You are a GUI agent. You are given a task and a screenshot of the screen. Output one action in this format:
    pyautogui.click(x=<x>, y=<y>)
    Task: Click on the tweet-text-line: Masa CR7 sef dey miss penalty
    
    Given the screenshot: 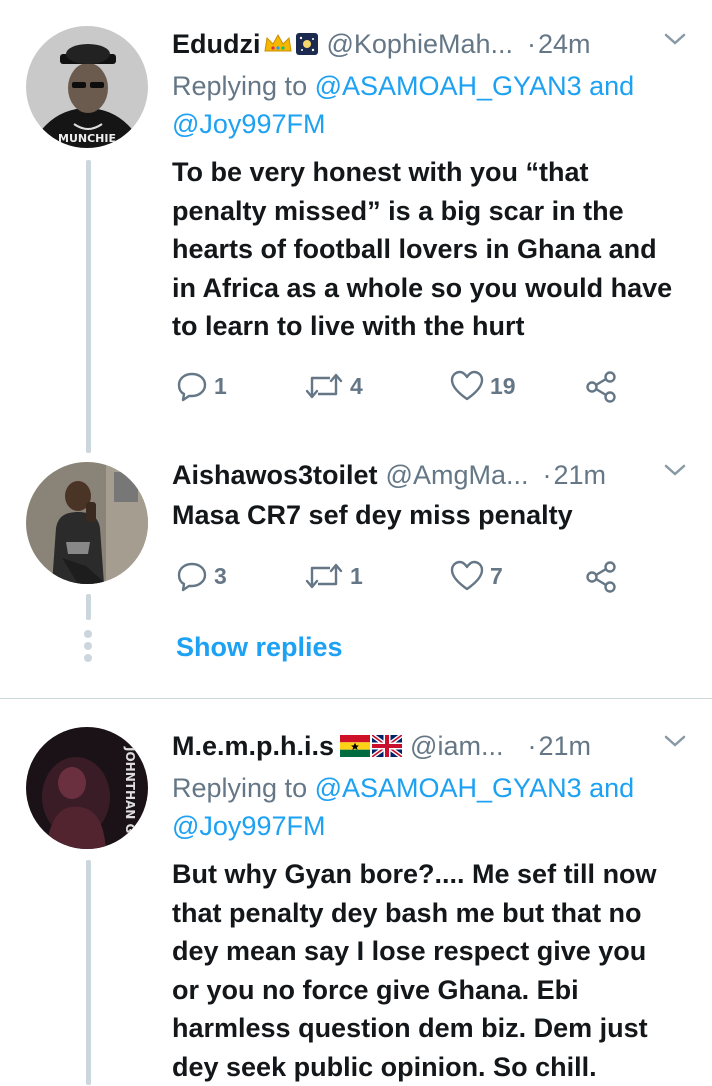 What is the action you would take?
    pyautogui.click(x=434, y=515)
    